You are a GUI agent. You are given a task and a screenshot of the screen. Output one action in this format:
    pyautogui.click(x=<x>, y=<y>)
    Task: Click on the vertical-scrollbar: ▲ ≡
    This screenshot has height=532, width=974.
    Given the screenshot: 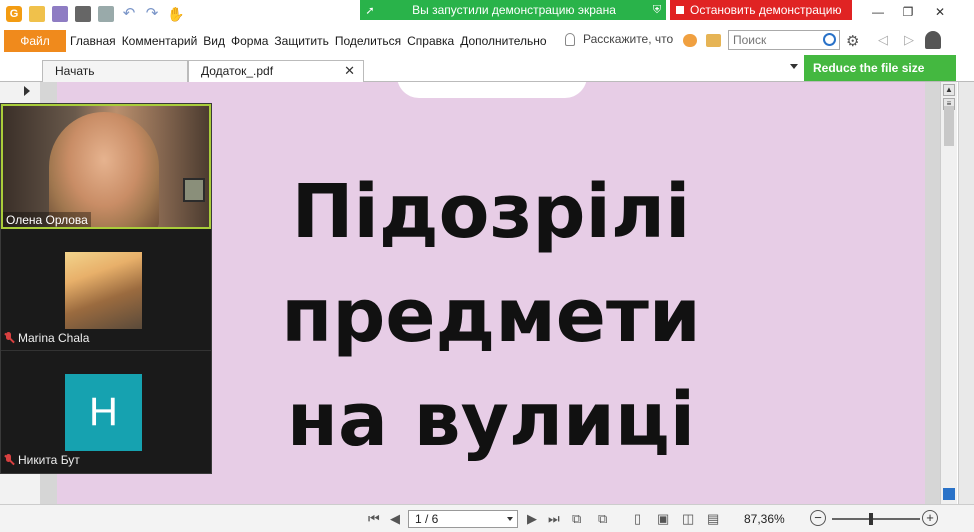 What is the action you would take?
    pyautogui.click(x=948, y=293)
    